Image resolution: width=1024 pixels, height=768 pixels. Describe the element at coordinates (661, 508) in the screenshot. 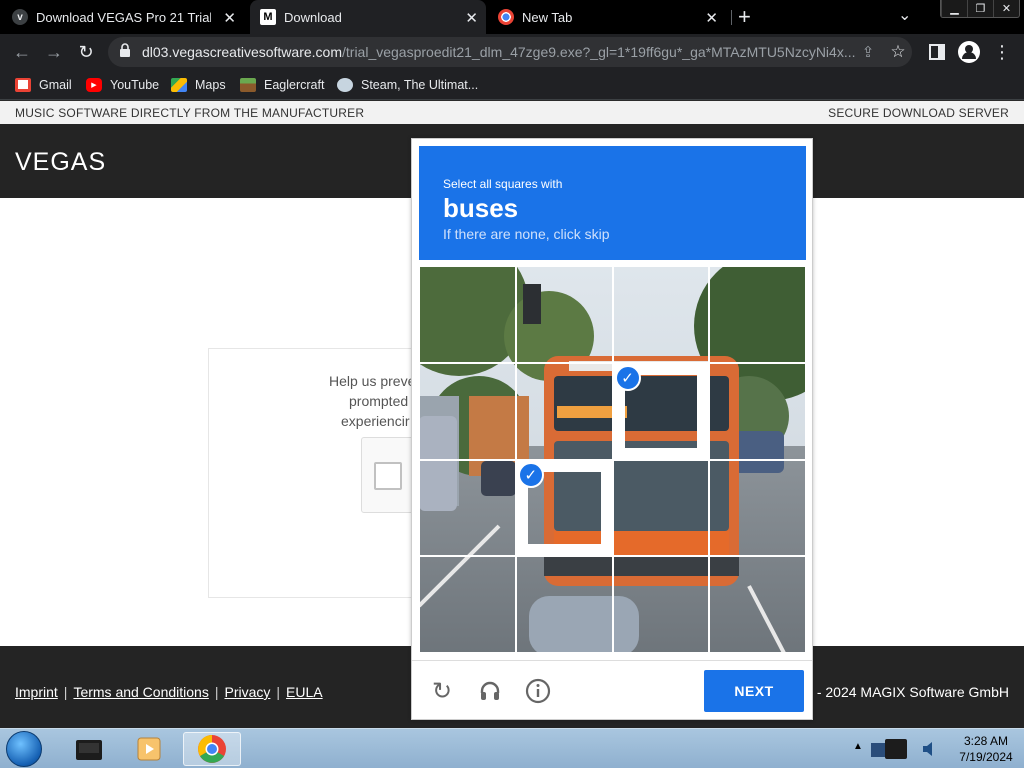

I see `captcha-tile-r2-c2` at that location.